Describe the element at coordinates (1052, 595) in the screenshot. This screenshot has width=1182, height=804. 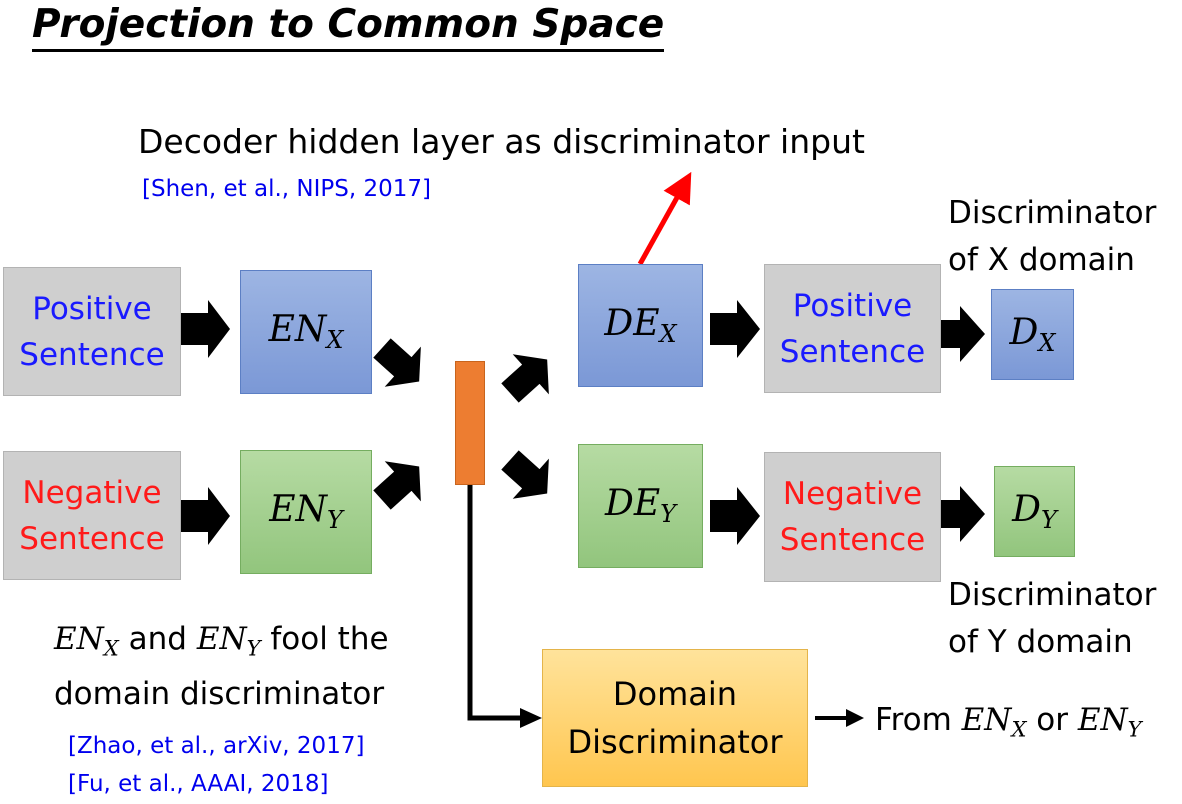
I see `discriminator-y-caption-line1: Discriminator` at that location.